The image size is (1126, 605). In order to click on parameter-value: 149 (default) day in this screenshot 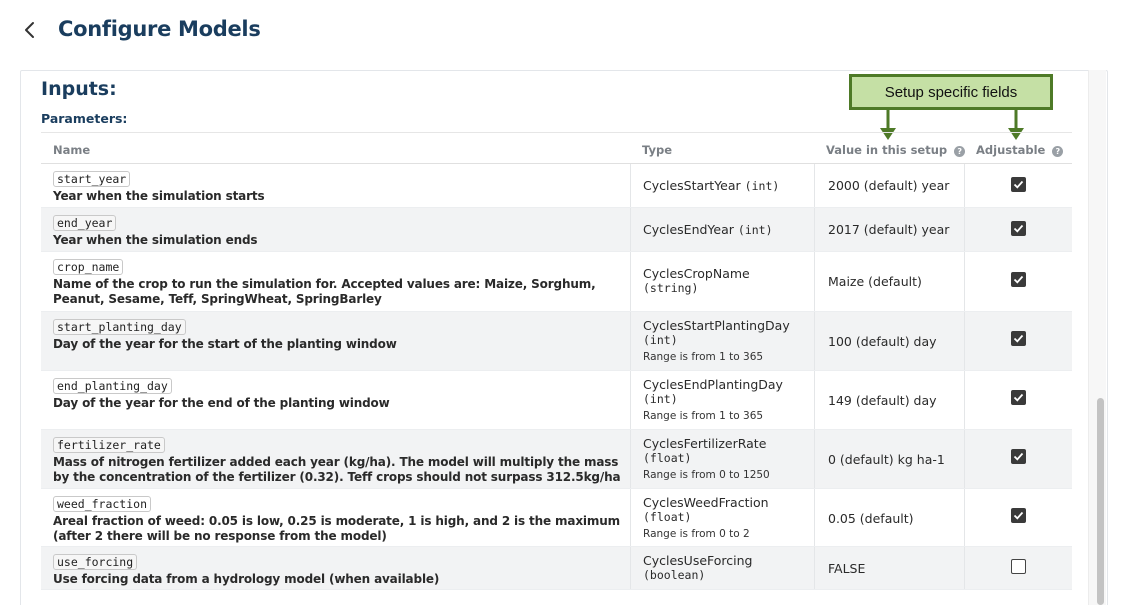, I will do `click(882, 400)`.